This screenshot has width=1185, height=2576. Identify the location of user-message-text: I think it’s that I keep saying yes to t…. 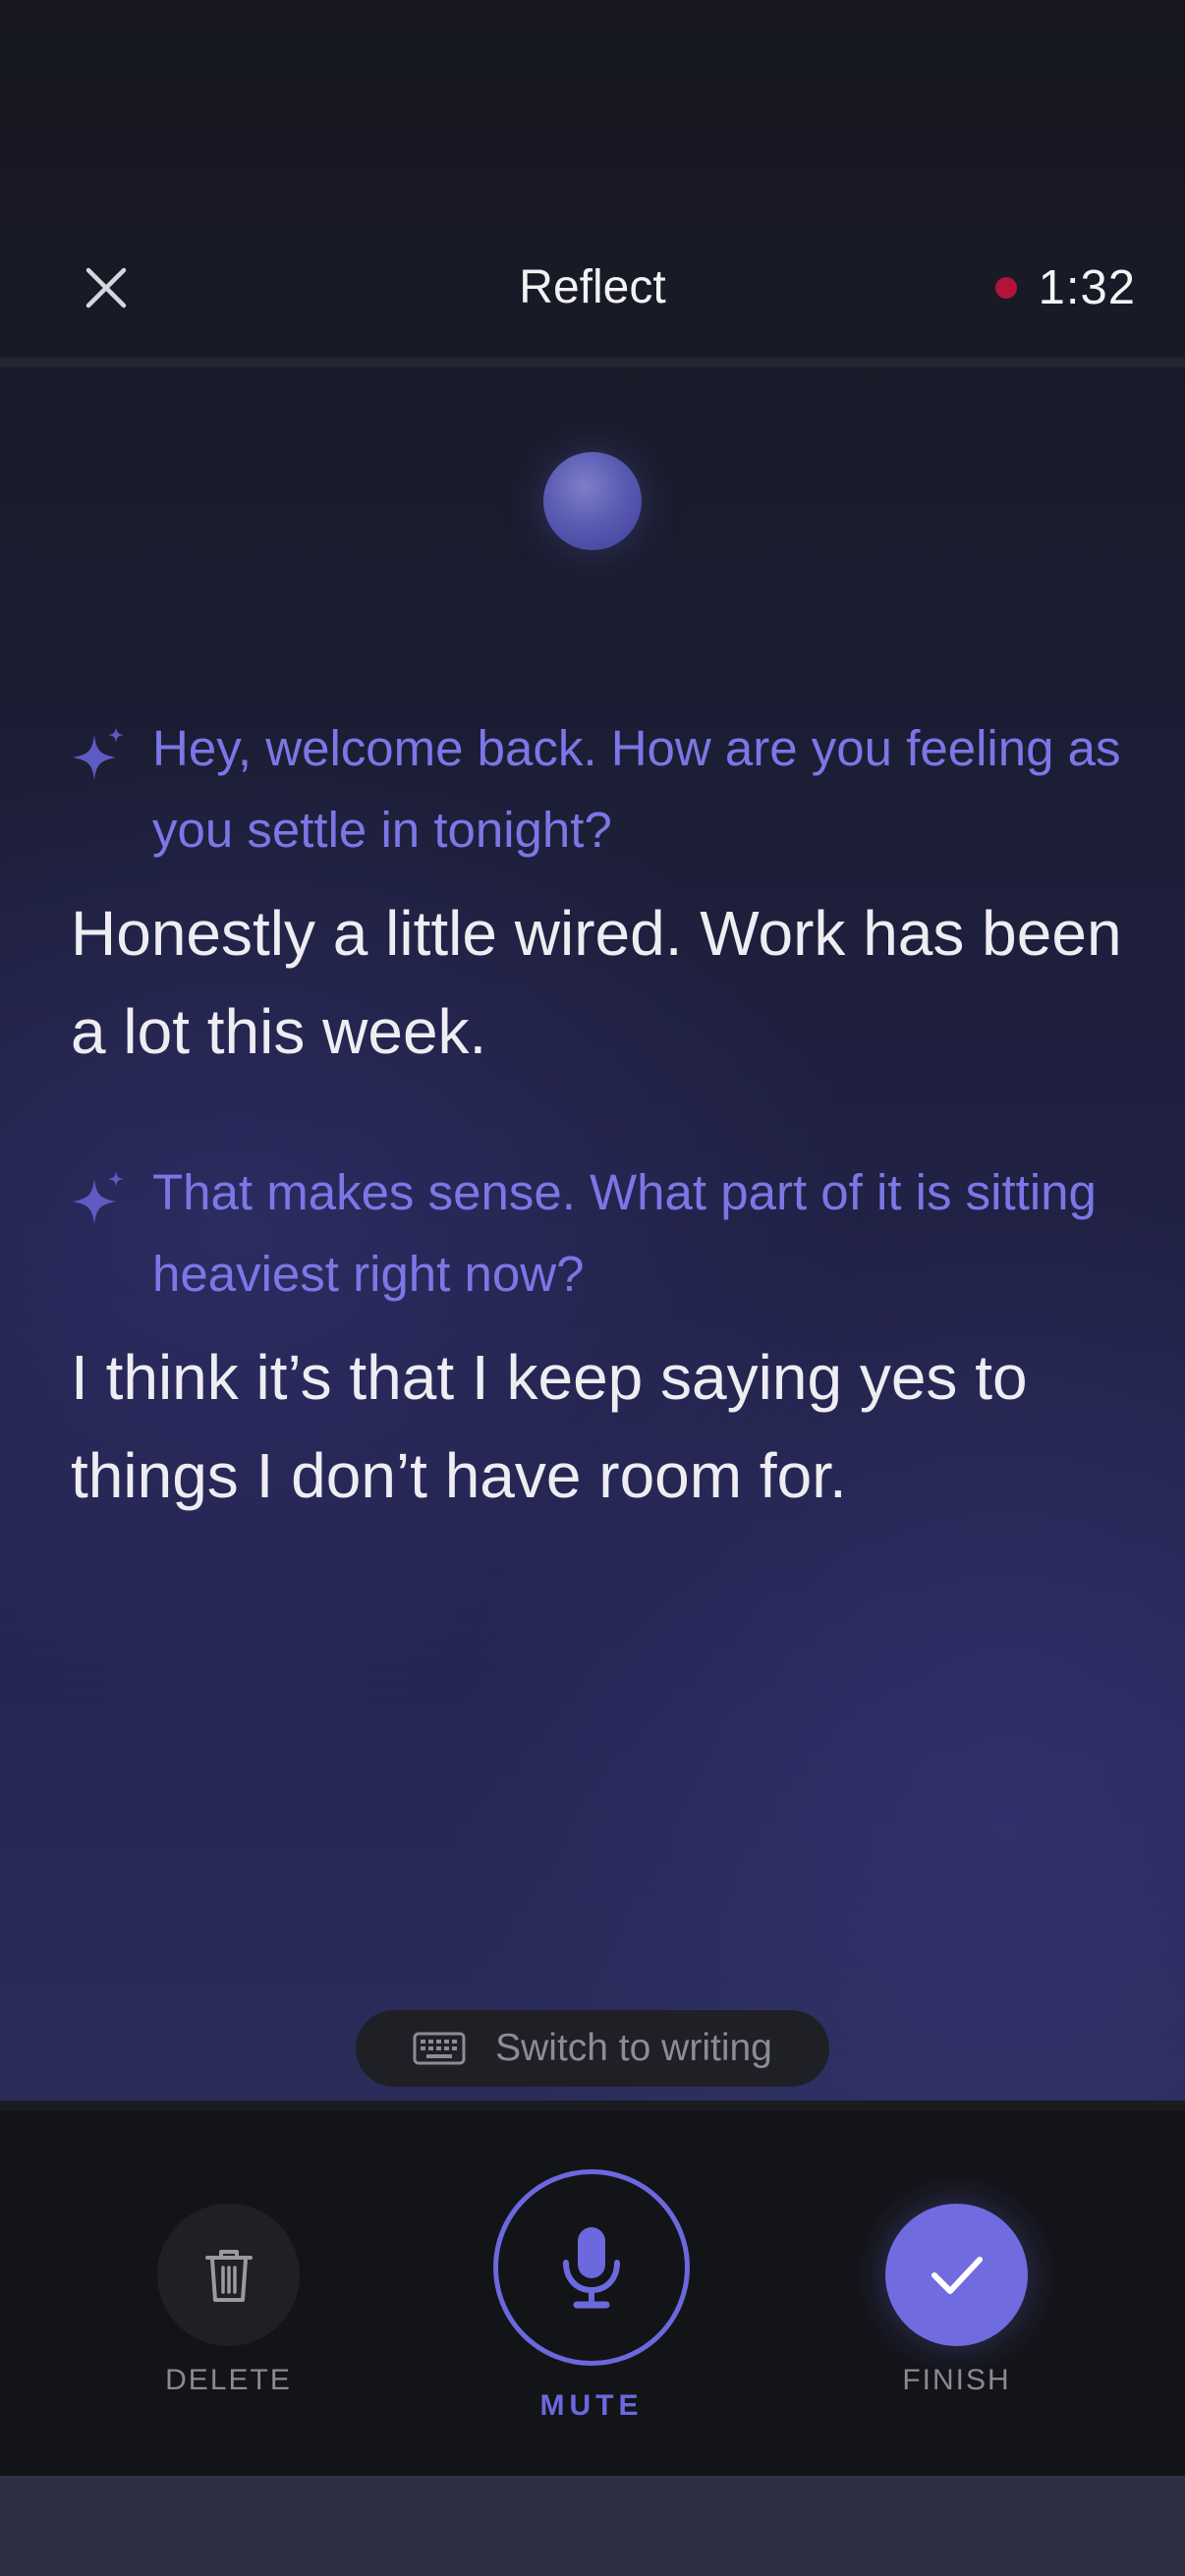
(550, 1426).